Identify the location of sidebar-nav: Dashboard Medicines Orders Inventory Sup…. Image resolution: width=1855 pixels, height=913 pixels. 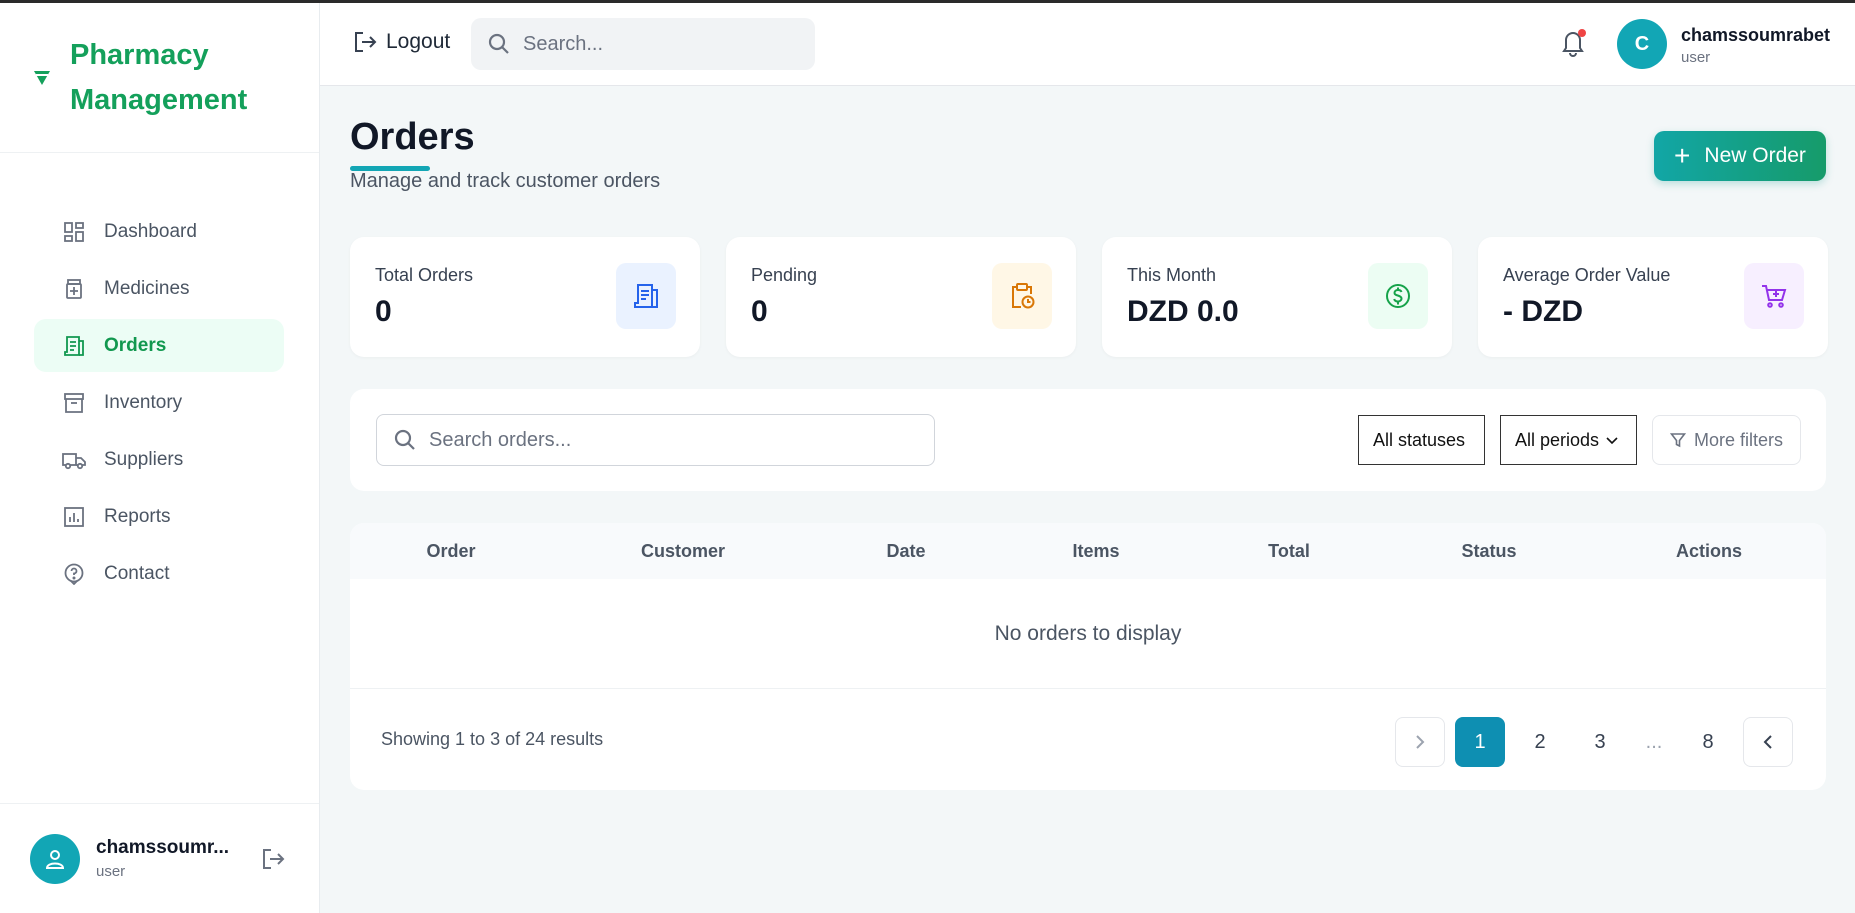
(159, 376).